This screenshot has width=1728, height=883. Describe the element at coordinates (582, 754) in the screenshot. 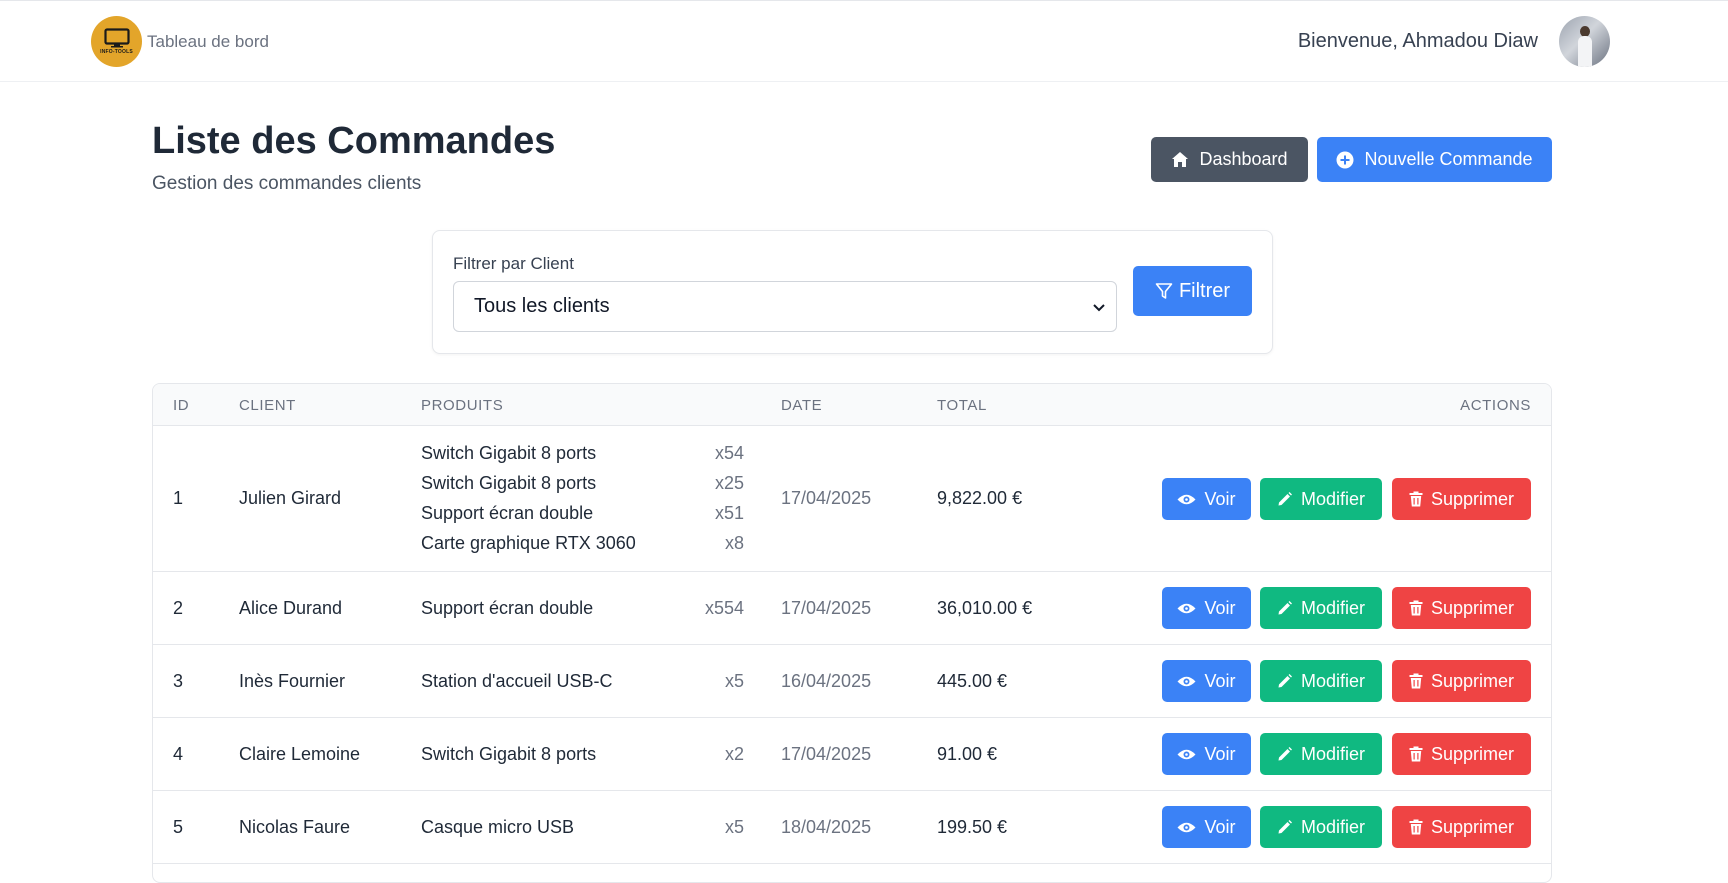

I see `product-line: Switch Gigabit 8 ports x2` at that location.